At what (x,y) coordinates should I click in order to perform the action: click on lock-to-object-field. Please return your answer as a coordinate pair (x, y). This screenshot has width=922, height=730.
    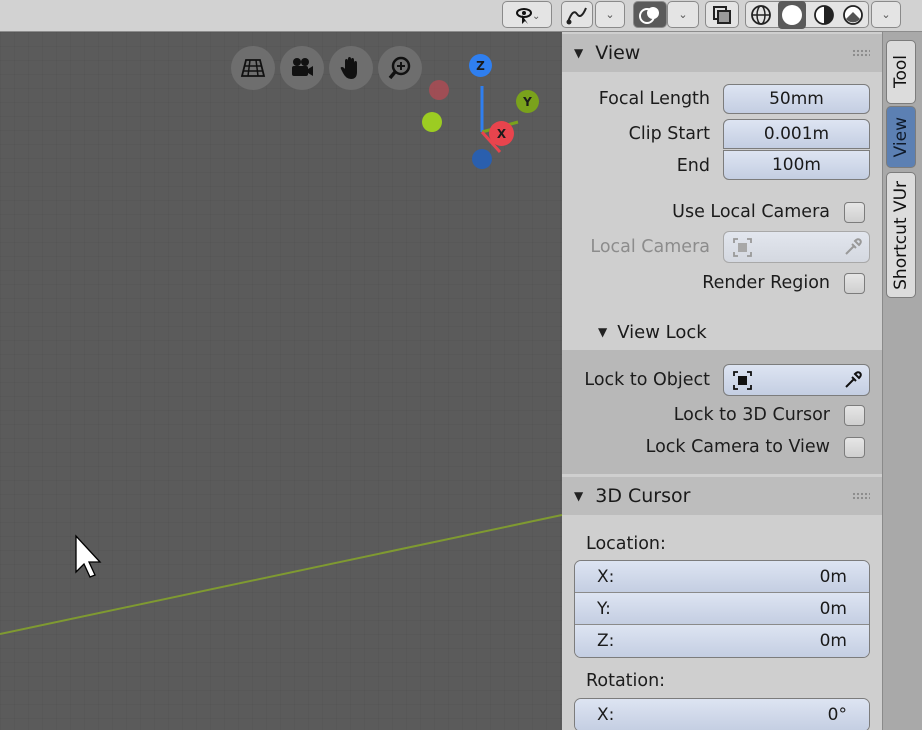
    Looking at the image, I should click on (796, 380).